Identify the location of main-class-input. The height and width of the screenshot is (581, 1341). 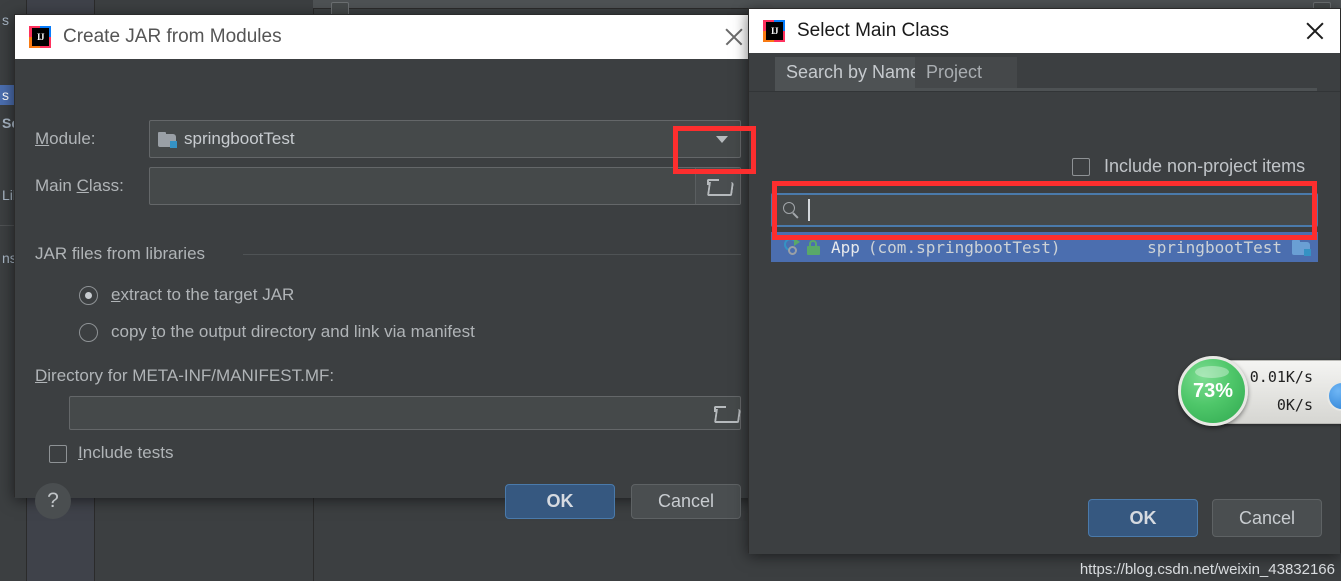
(445, 186).